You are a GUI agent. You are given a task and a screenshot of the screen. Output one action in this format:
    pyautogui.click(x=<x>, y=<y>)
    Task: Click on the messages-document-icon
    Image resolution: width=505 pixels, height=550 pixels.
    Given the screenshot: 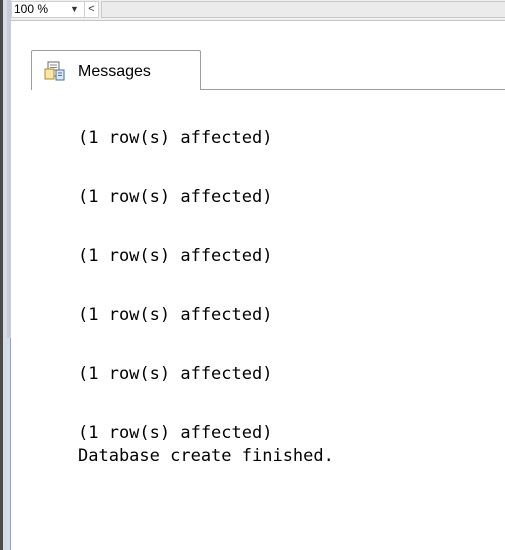 What is the action you would take?
    pyautogui.click(x=54, y=71)
    